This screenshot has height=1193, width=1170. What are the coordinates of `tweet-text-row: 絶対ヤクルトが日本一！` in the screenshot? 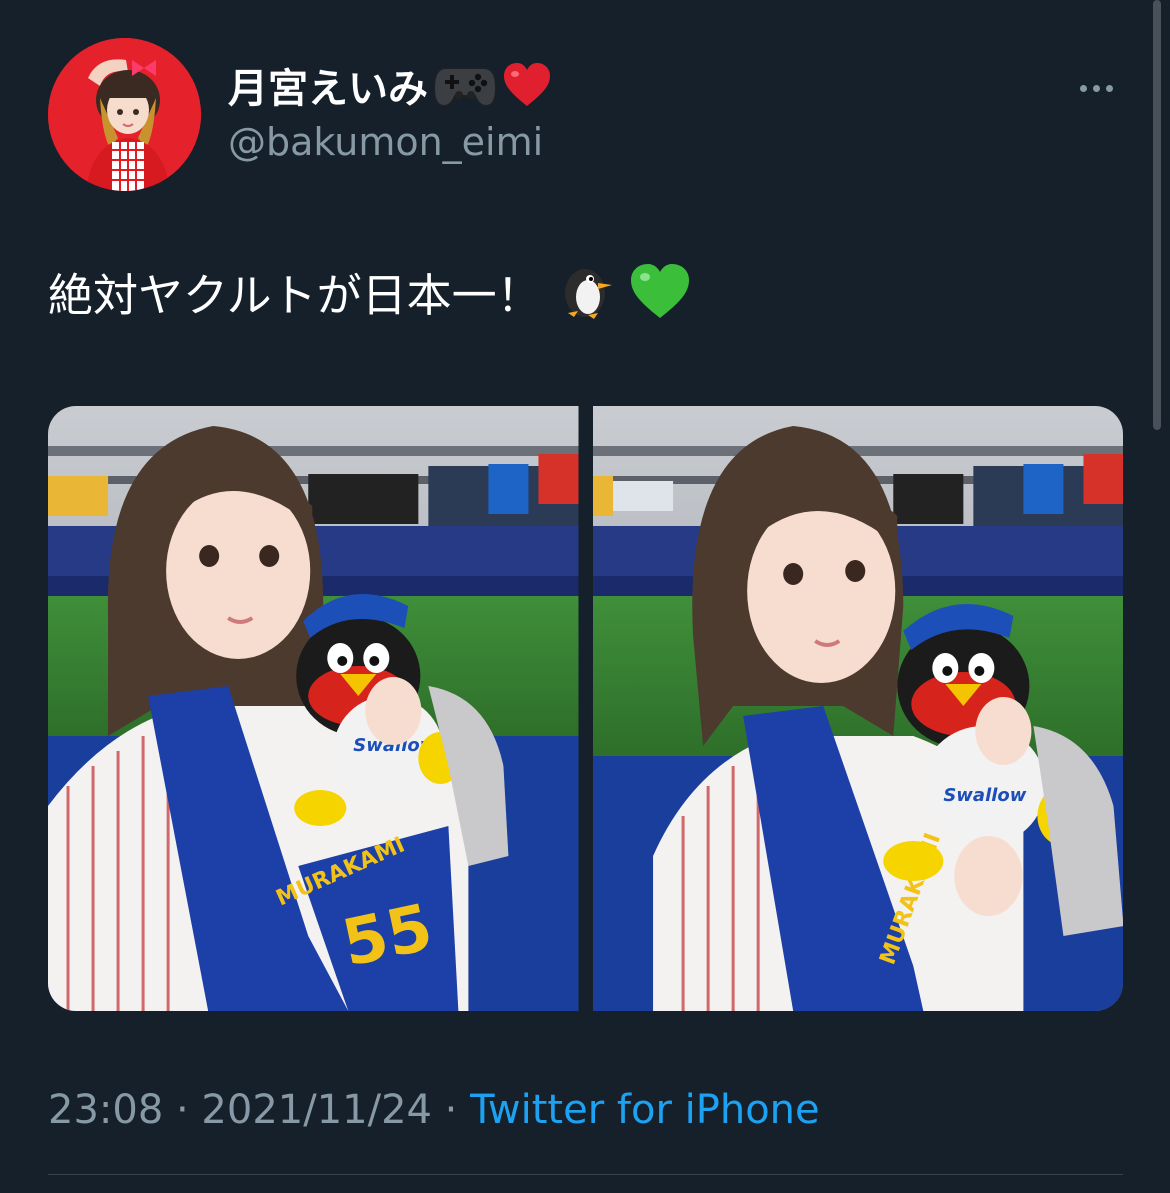 It's located at (370, 299).